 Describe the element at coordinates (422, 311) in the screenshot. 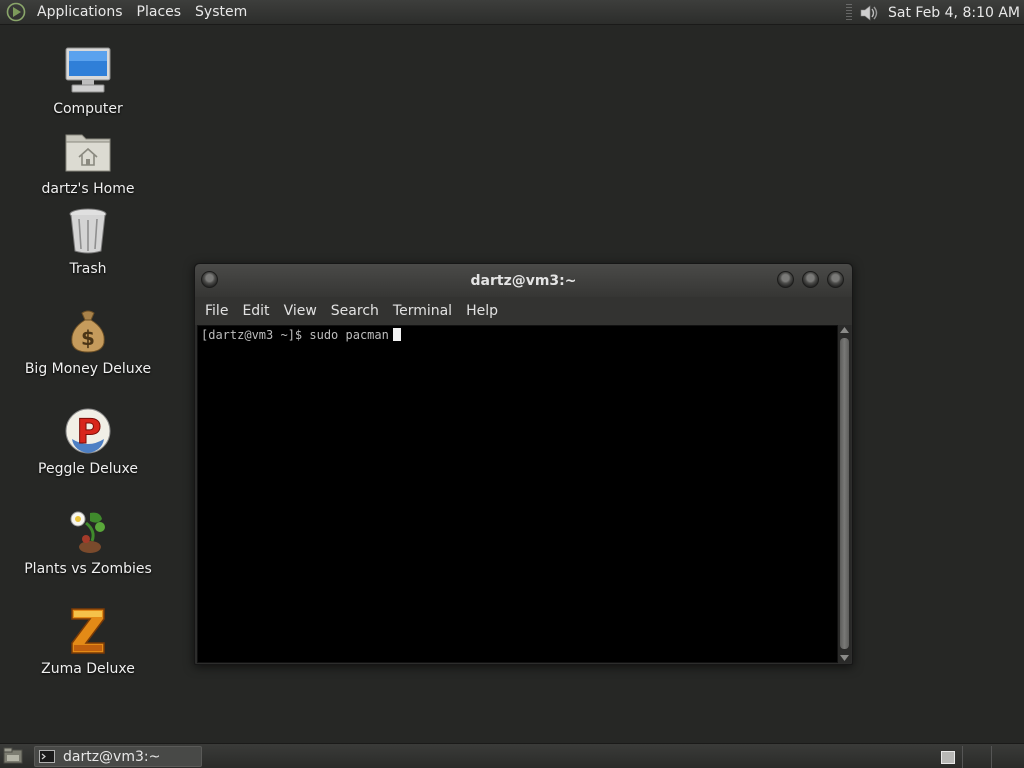

I see `menu-terminal: Terminal` at that location.